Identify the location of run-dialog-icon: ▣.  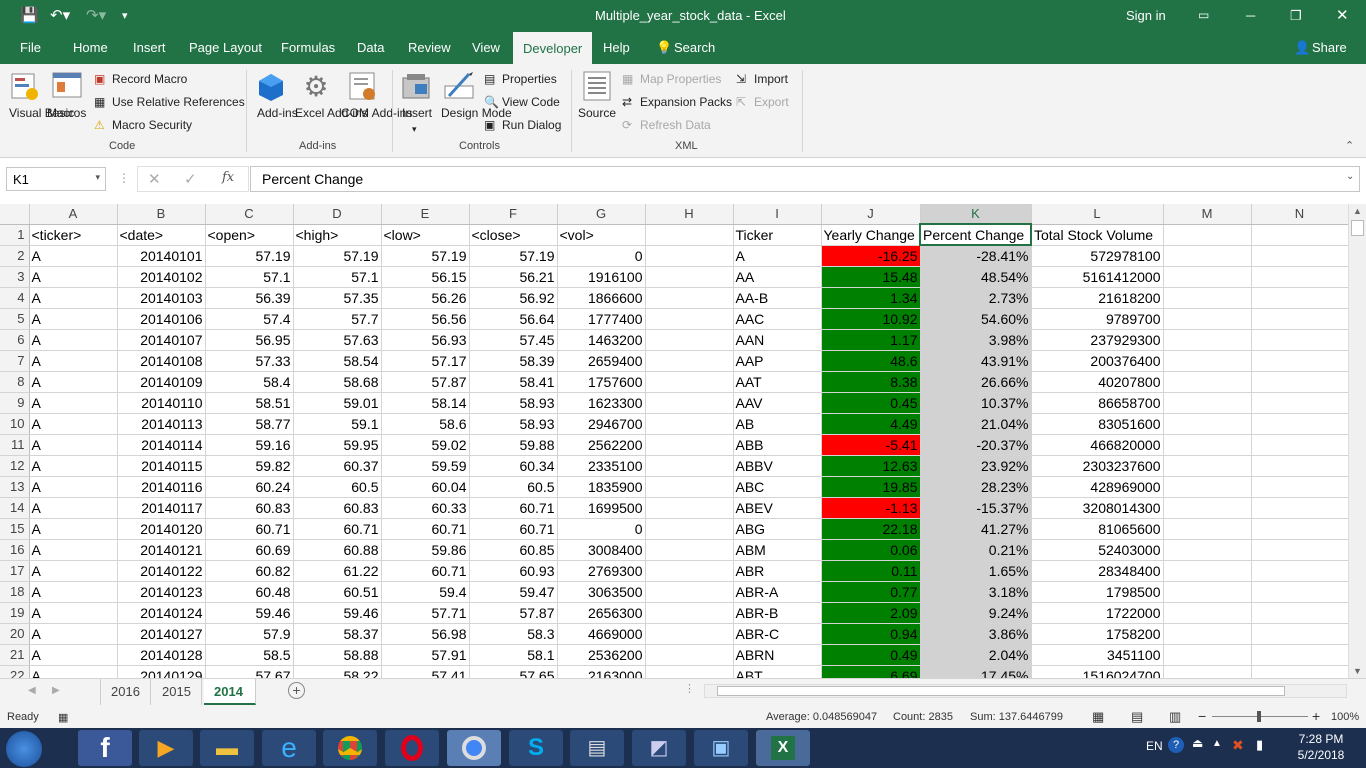
(489, 125).